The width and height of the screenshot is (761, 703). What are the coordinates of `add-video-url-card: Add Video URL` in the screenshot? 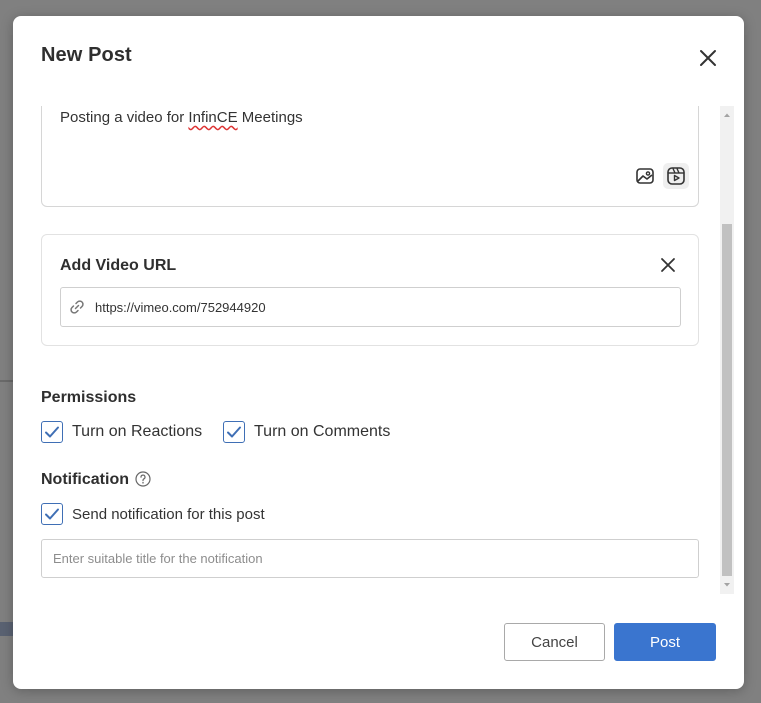 It's located at (370, 290).